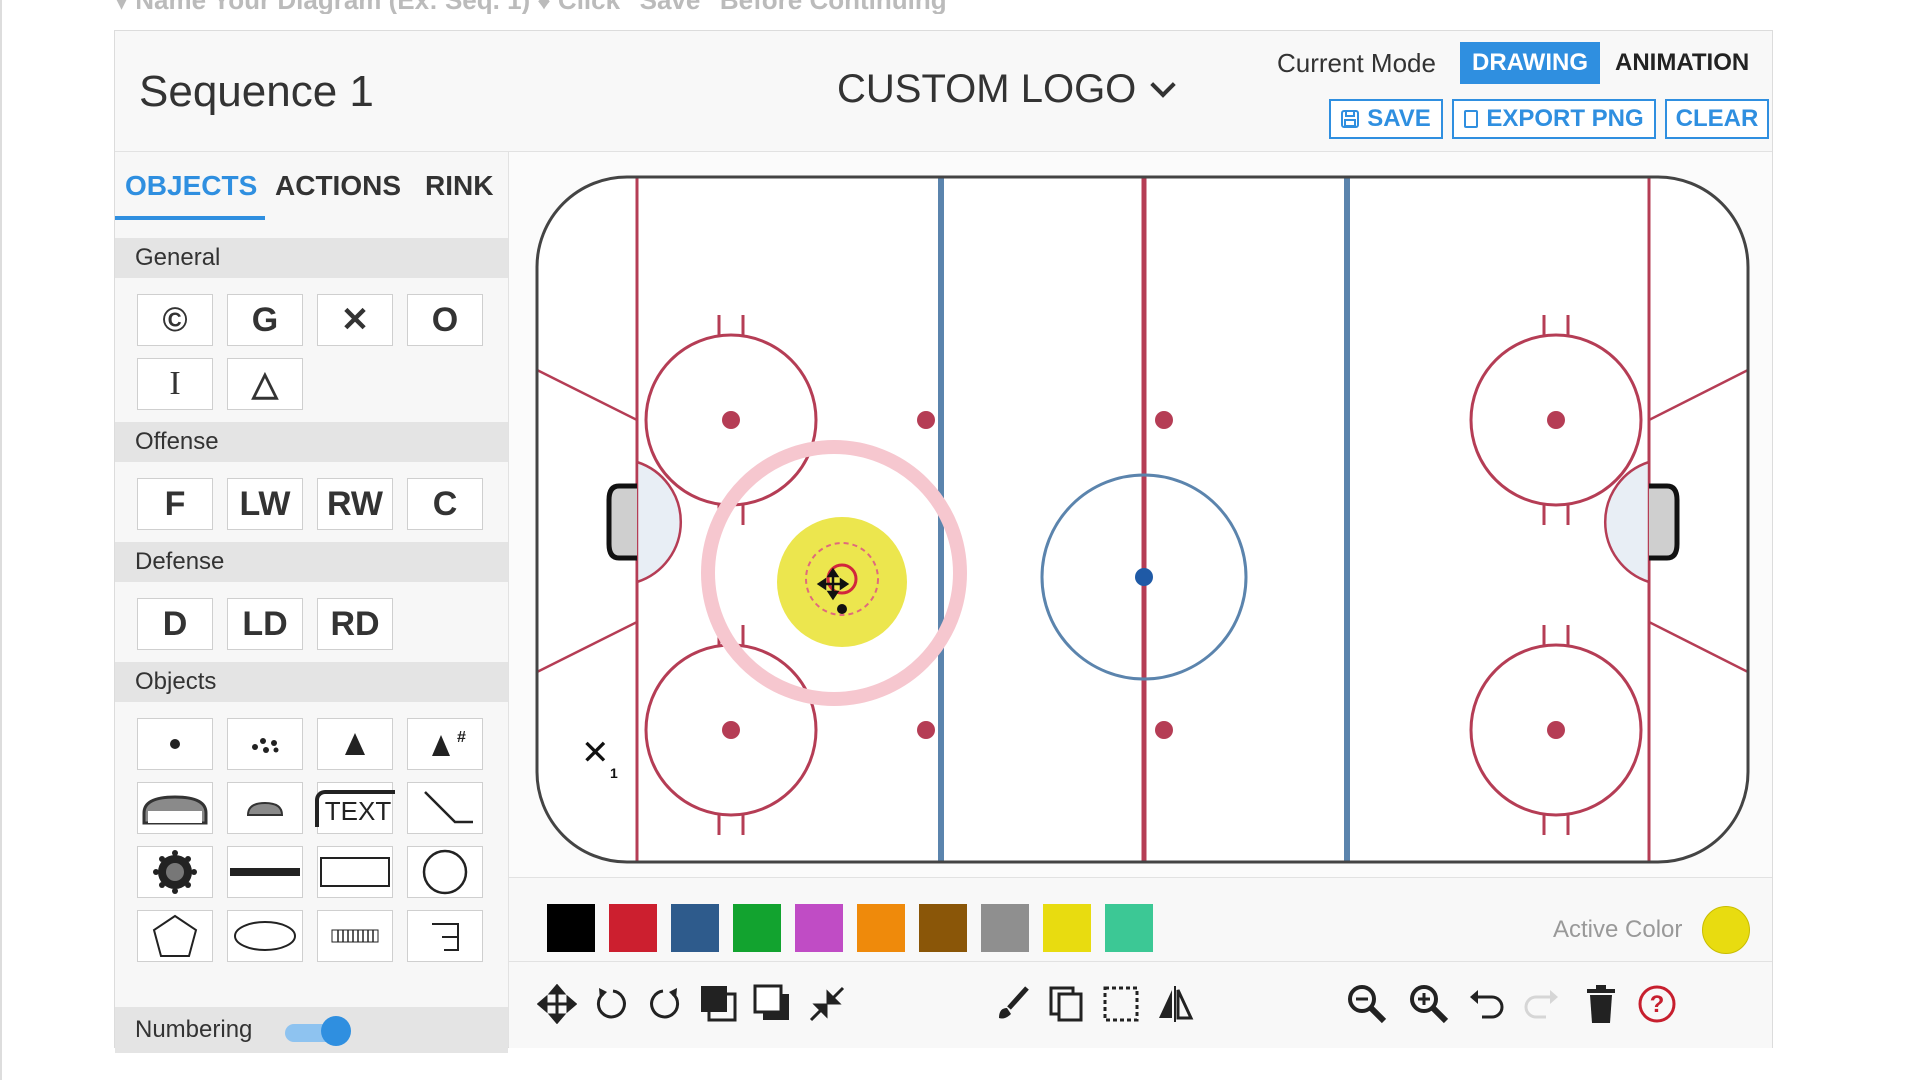 This screenshot has width=1920, height=1080. I want to click on tool-goalie: G, so click(265, 320).